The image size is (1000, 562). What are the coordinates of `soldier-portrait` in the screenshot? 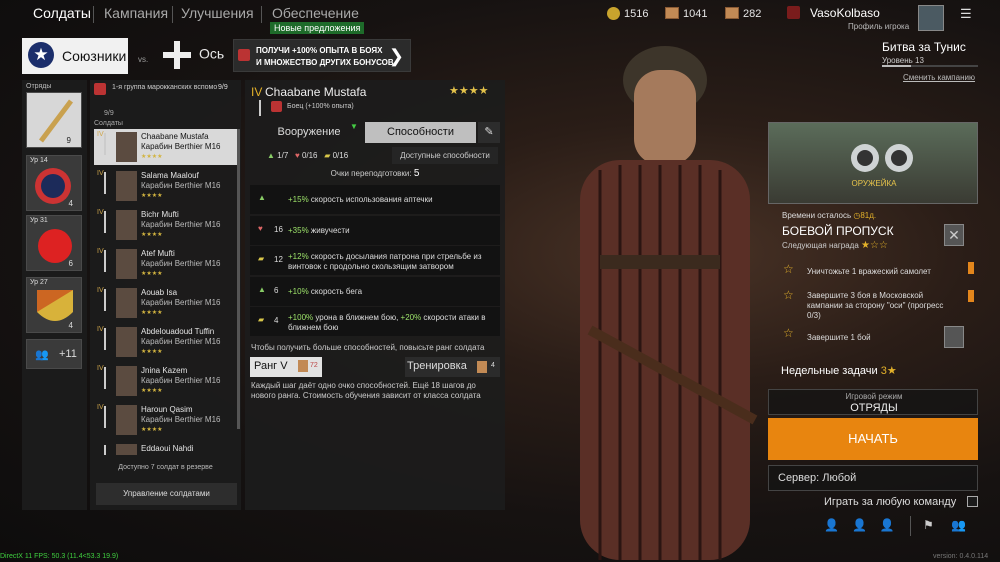 It's located at (126, 381).